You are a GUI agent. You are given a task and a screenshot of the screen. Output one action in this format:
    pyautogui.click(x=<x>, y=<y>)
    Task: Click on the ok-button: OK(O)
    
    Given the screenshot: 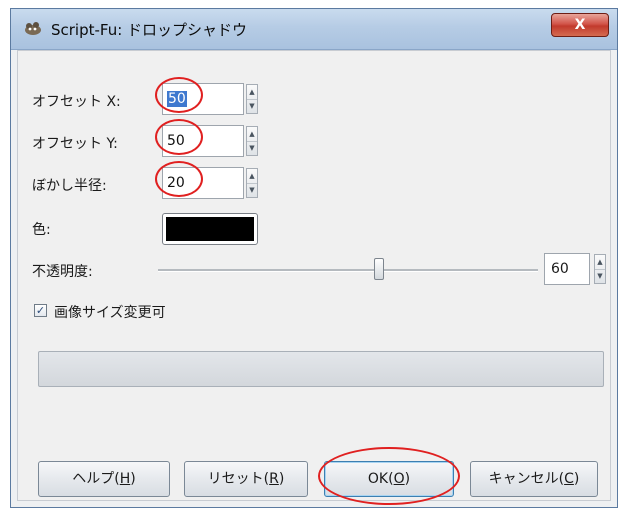 What is the action you would take?
    pyautogui.click(x=389, y=479)
    